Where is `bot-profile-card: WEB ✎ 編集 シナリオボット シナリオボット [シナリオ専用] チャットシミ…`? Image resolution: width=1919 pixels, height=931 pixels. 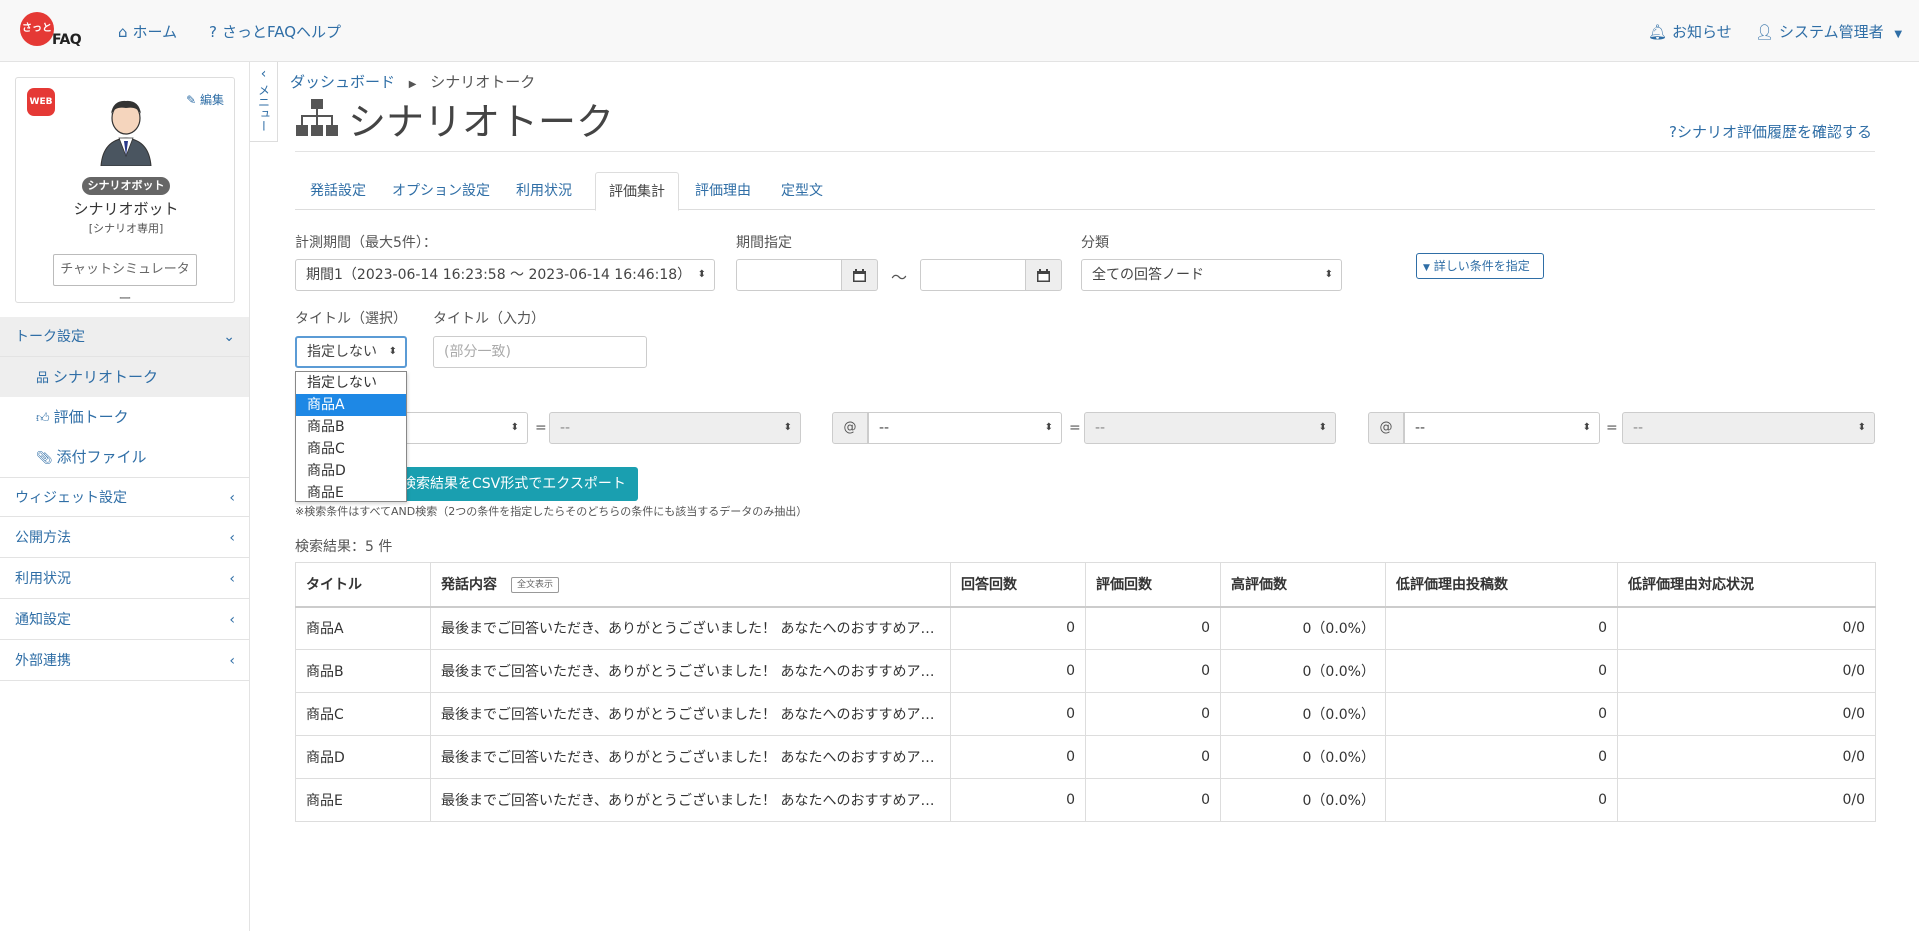
bot-profile-card: WEB ✎ 編集 シナリオボット シナリオボット [シナリオ専用] チャットシミ… is located at coordinates (125, 192).